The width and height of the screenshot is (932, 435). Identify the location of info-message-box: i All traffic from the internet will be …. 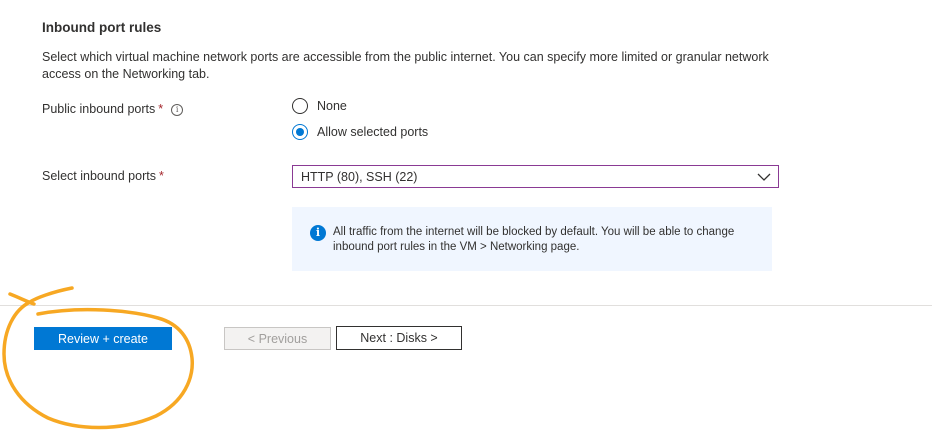
(532, 239).